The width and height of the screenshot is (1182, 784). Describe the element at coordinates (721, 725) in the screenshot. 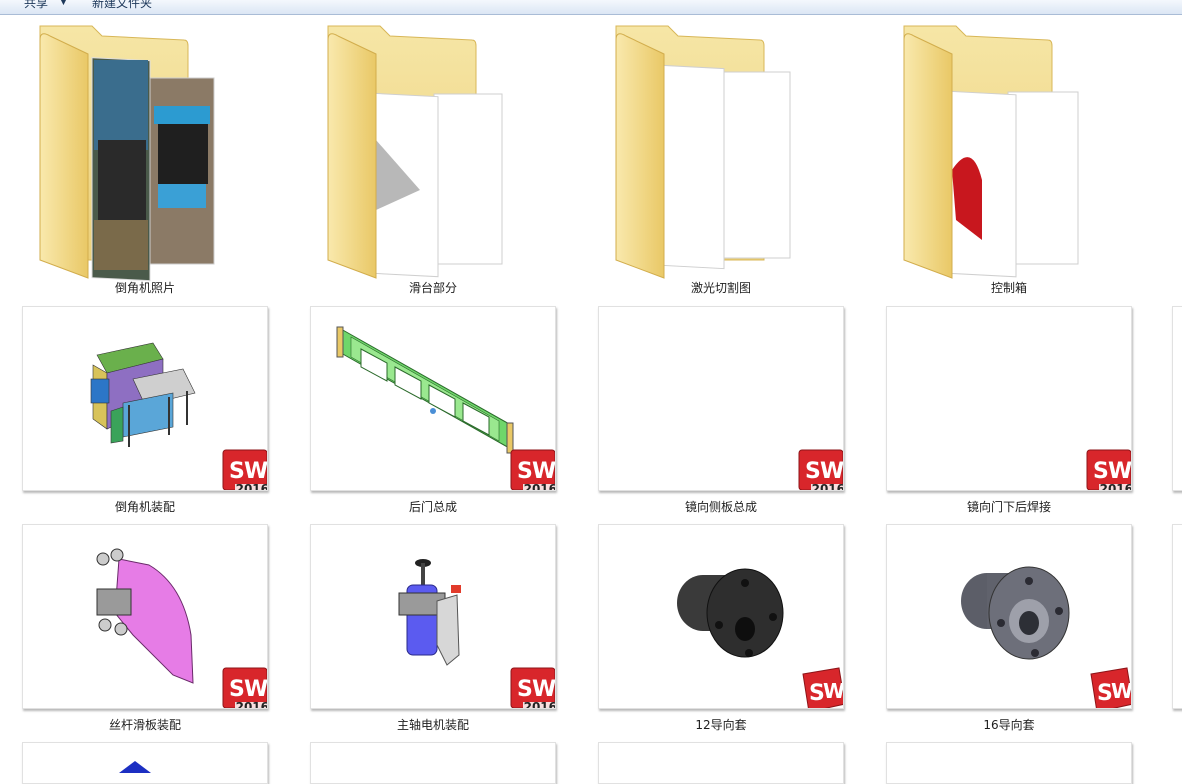

I see `file-label: 12导向套` at that location.